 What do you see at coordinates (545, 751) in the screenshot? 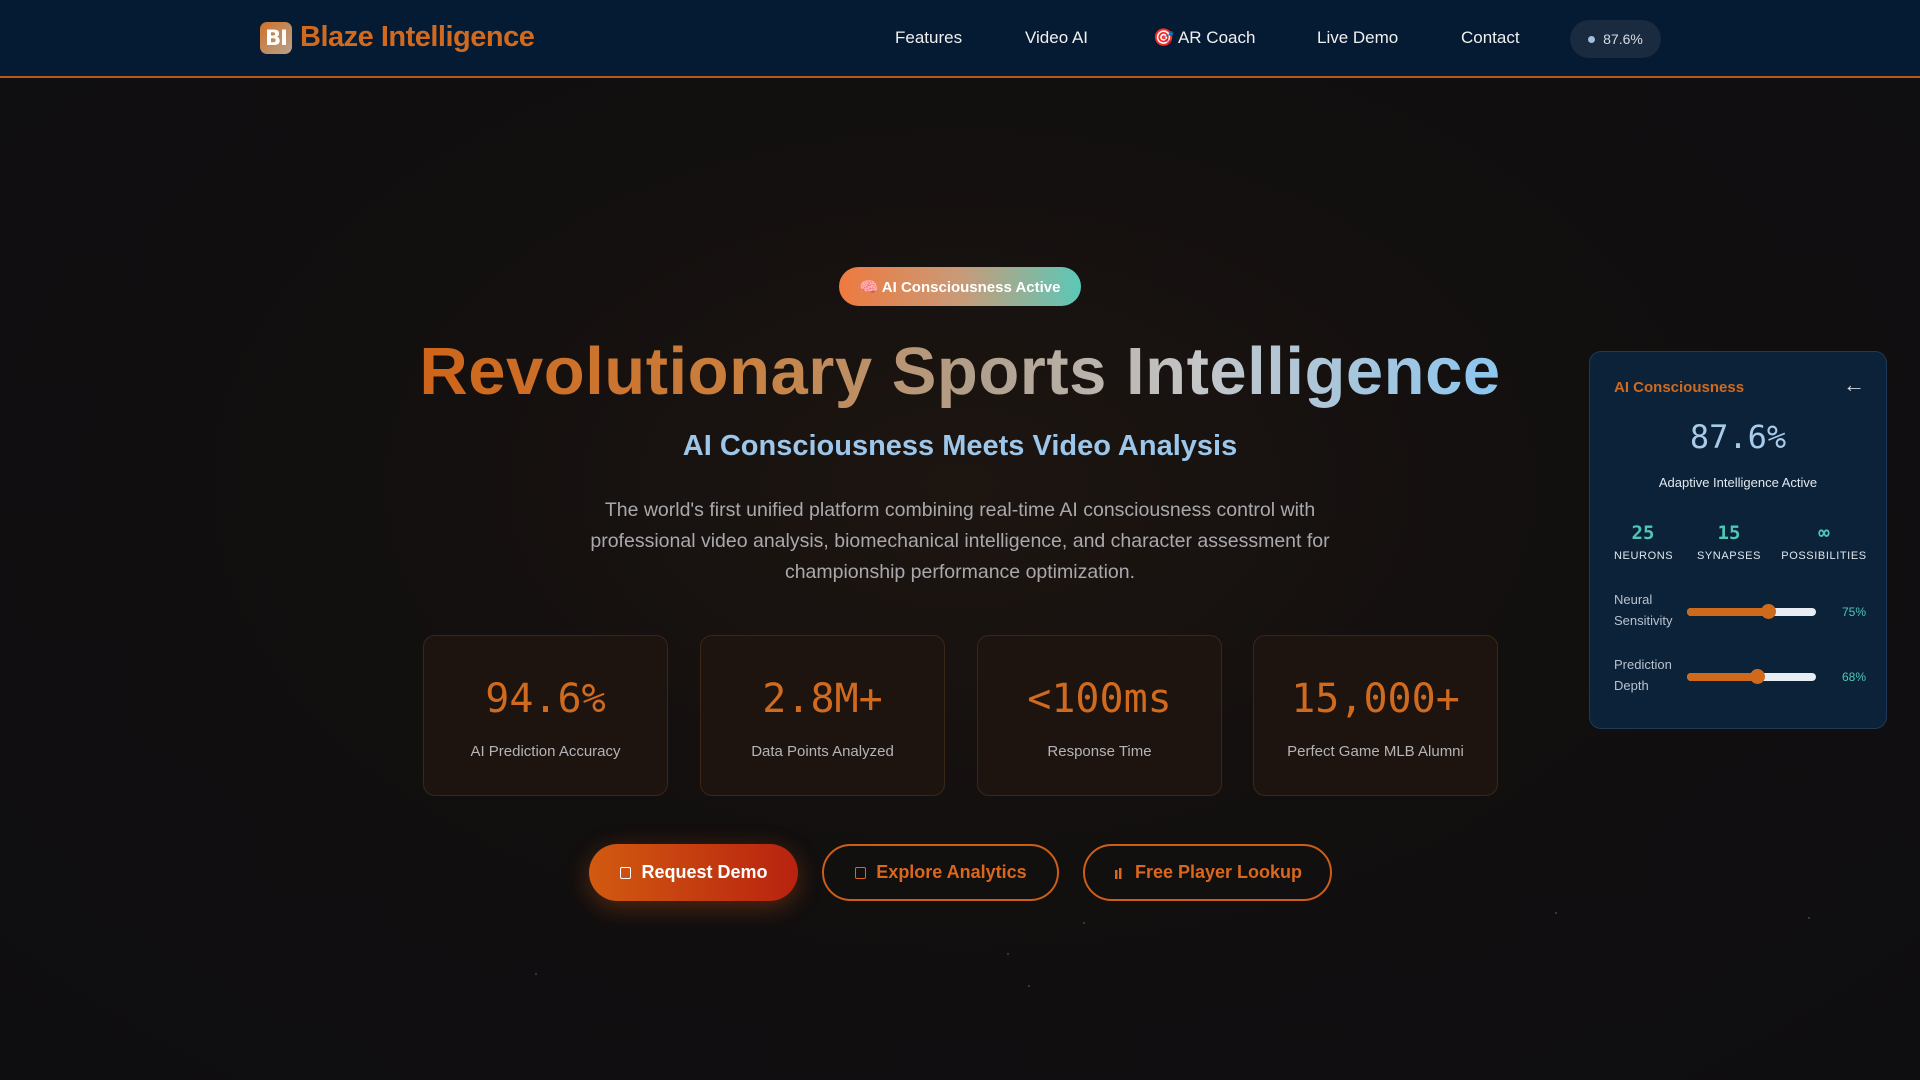
I see `stat-label: AI Prediction Accuracy` at bounding box center [545, 751].